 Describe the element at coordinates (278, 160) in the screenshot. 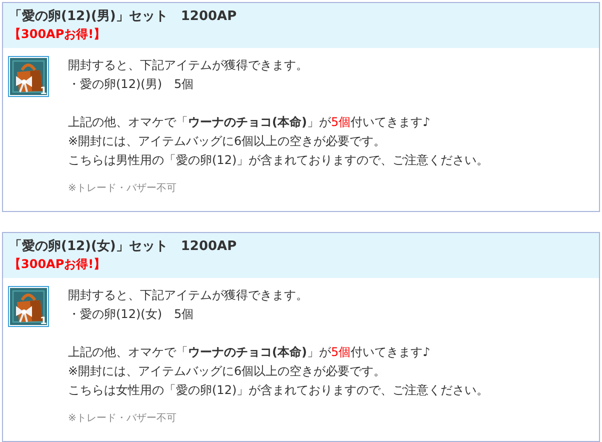

I see `caution-text: こちらは男性用の「愛の卵(12)」が含まれておりますので、ご注意ください。` at that location.